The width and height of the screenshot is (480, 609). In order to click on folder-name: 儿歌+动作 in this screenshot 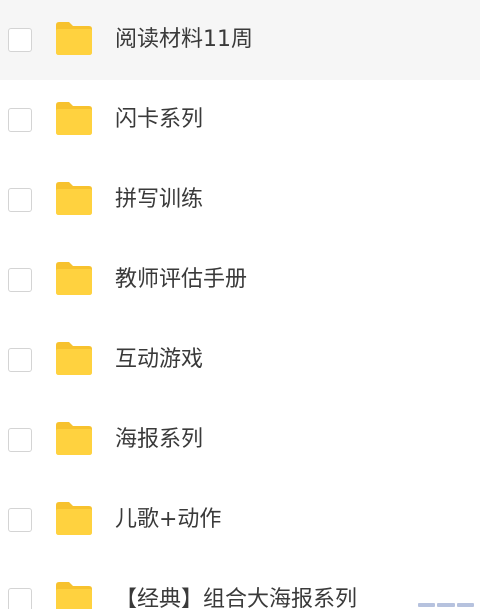, I will do `click(168, 519)`.